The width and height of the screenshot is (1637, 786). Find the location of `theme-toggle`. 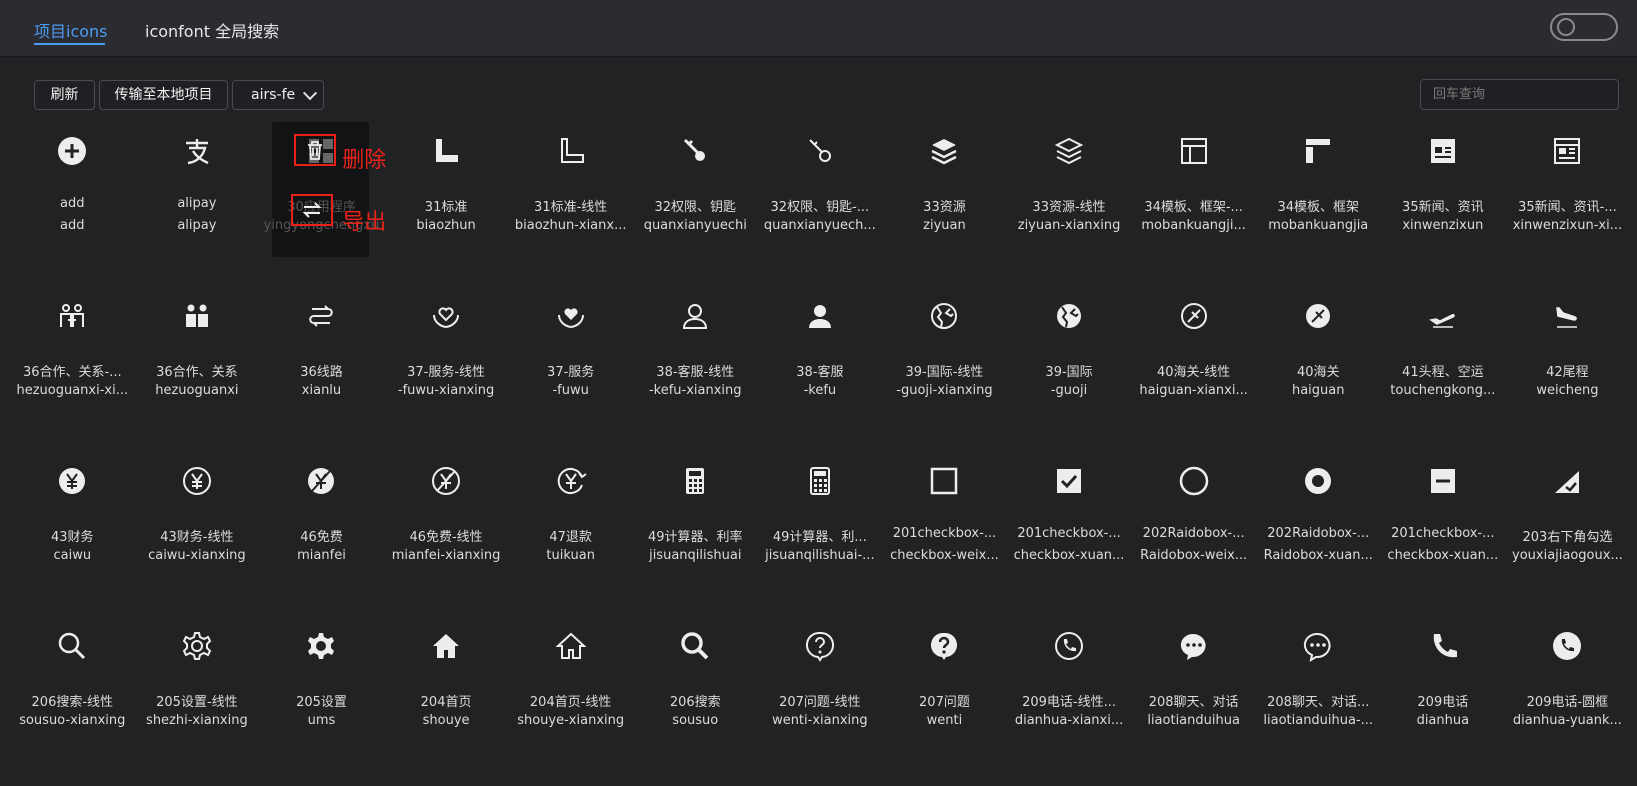

theme-toggle is located at coordinates (1584, 27).